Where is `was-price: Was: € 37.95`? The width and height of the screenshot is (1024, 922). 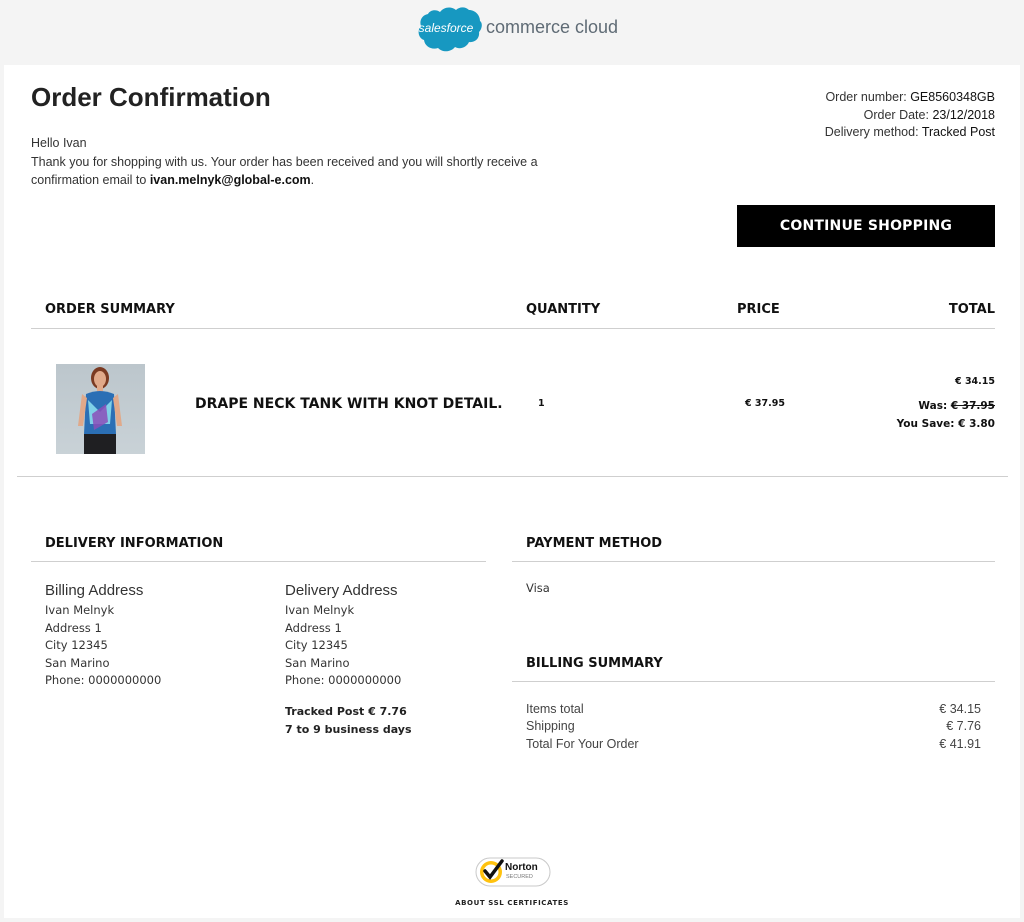
was-price: Was: € 37.95 is located at coordinates (956, 406).